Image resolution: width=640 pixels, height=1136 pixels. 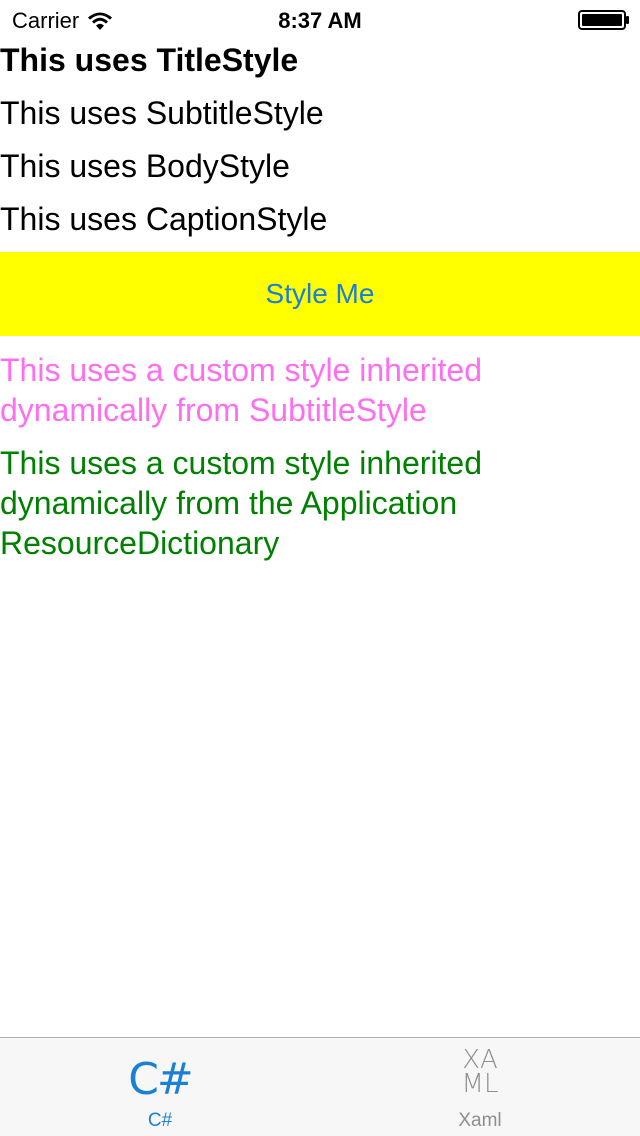 What do you see at coordinates (162, 113) in the screenshot?
I see `subtitle-style-label: This uses SubtitleStyle` at bounding box center [162, 113].